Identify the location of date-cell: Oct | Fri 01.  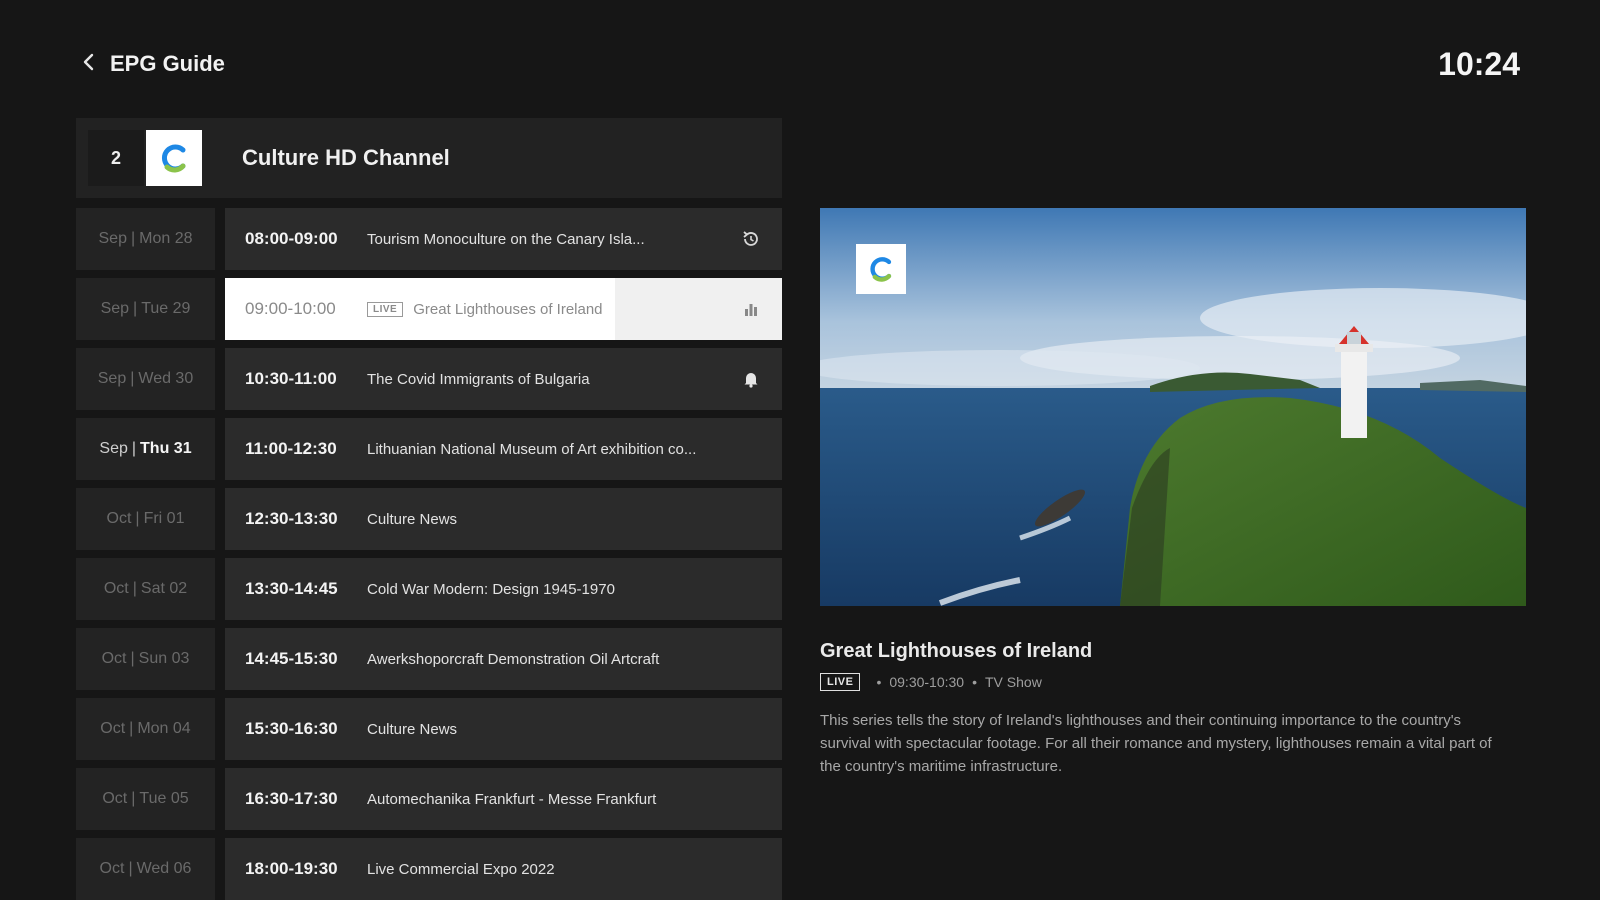
(145, 519).